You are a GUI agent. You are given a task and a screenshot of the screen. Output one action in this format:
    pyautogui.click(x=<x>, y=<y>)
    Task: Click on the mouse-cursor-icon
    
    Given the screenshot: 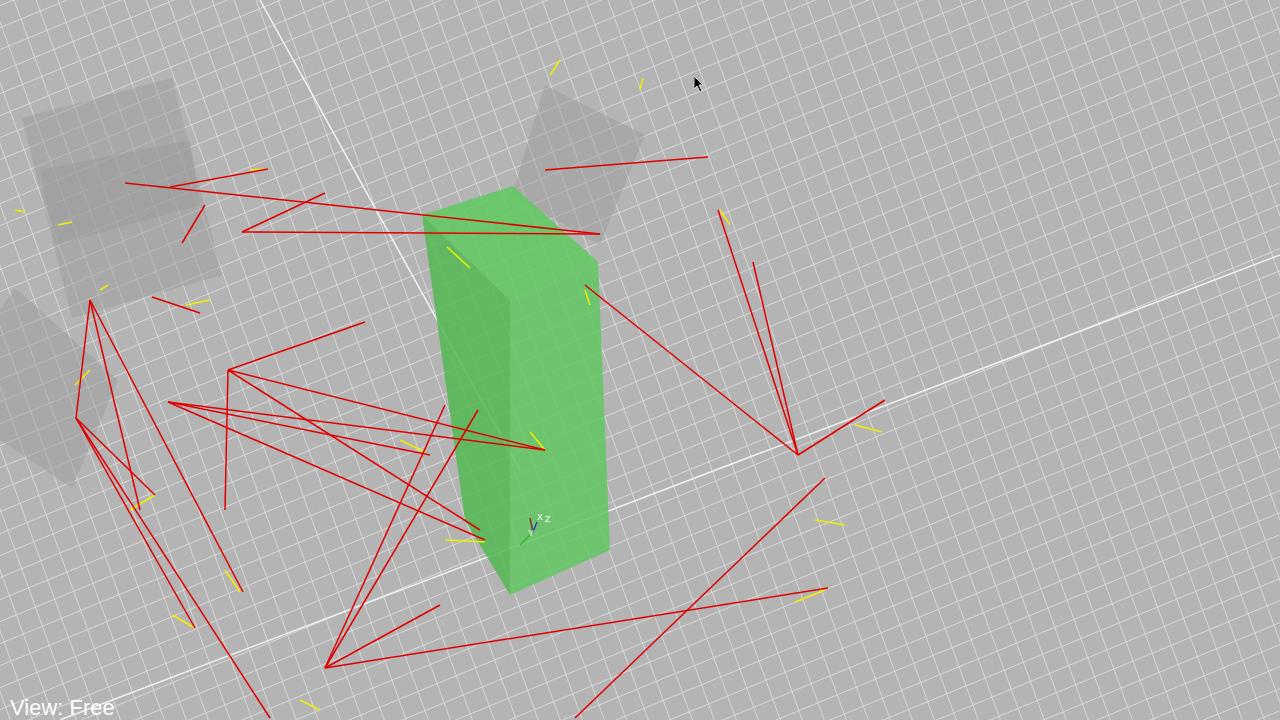 What is the action you would take?
    pyautogui.click(x=699, y=84)
    